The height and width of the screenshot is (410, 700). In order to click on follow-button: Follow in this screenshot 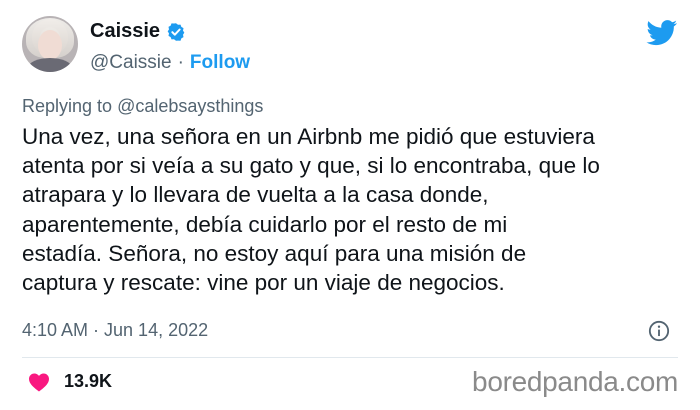, I will do `click(220, 63)`.